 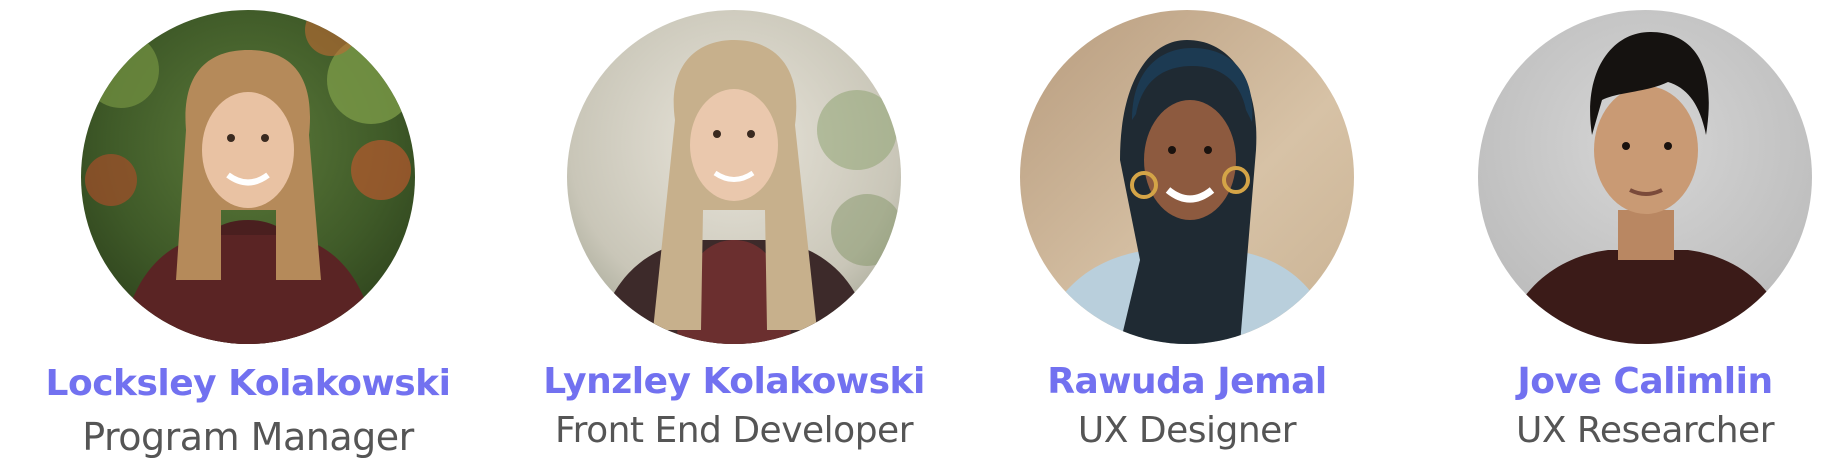 I want to click on member-role: UX Designer, so click(x=1187, y=430).